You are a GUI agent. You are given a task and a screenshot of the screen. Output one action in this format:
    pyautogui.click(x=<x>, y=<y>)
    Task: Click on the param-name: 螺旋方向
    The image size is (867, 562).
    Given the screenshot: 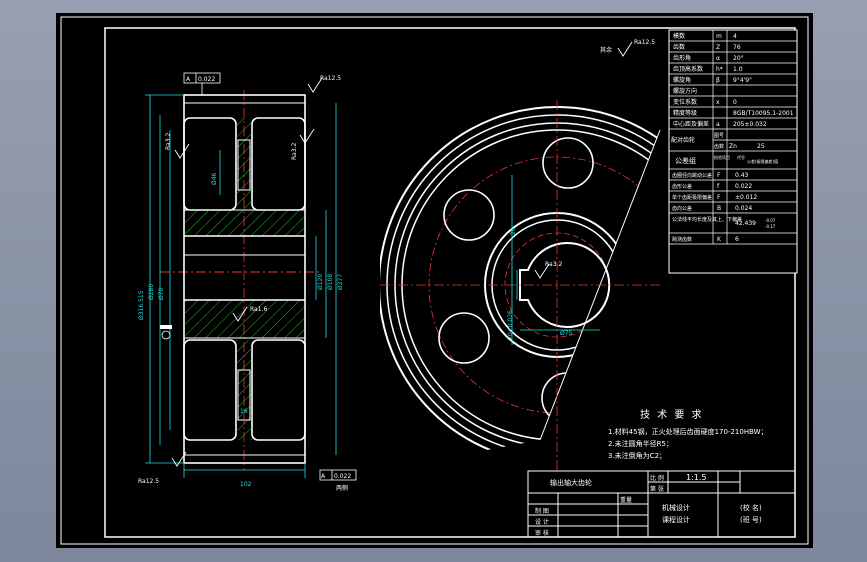 What is the action you would take?
    pyautogui.click(x=685, y=91)
    